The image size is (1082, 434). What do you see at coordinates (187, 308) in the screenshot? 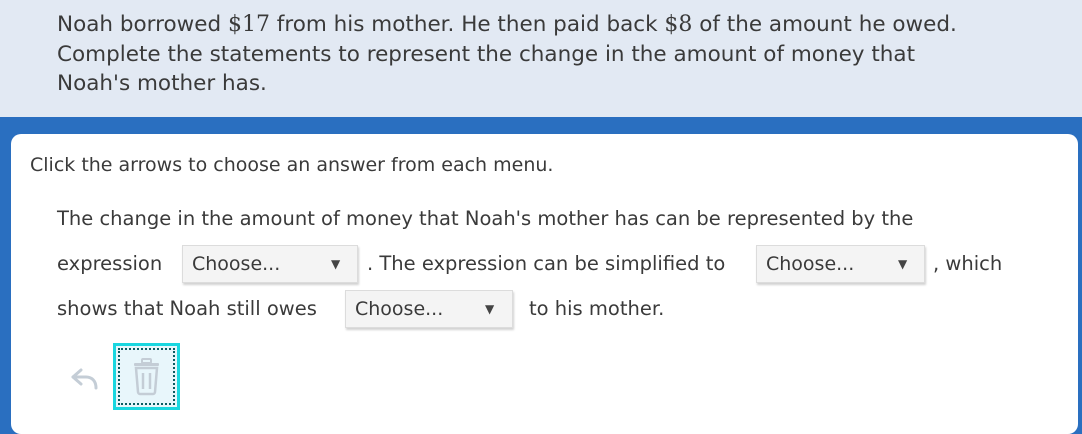
I see `statement-owes-label: shows that Noah still owes` at bounding box center [187, 308].